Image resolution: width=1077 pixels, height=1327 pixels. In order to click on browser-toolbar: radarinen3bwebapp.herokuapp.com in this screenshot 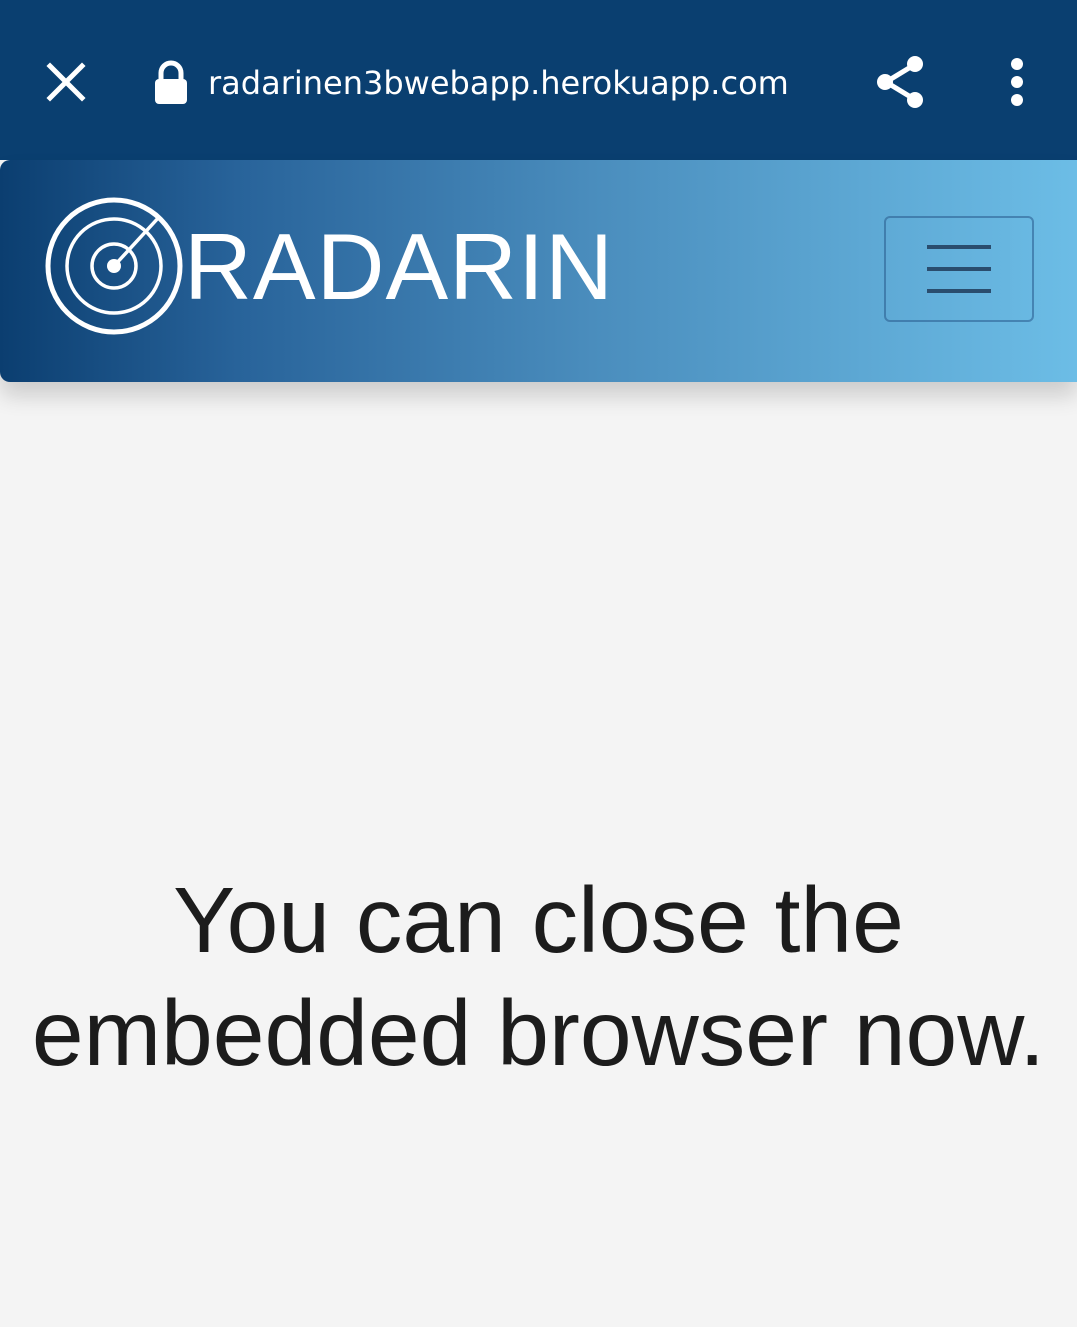, I will do `click(538, 80)`.